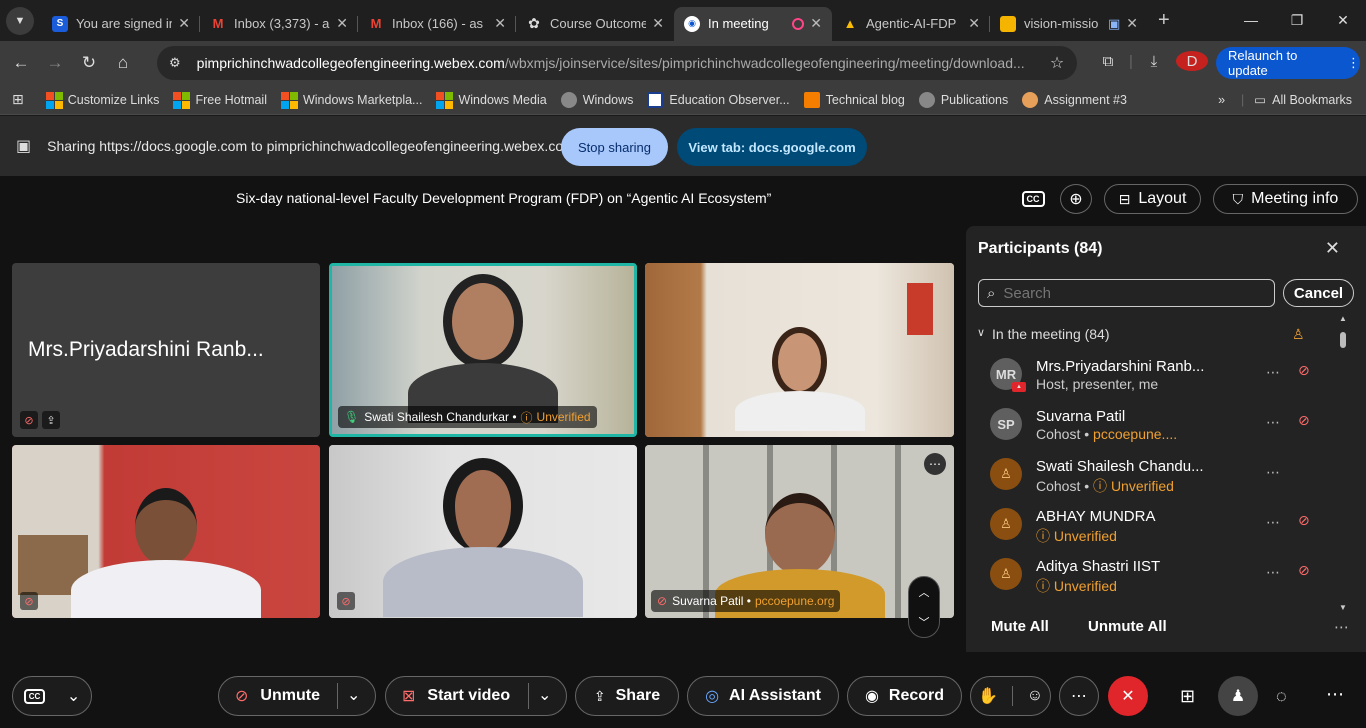  I want to click on reactions-group: ✋ ☺, so click(1010, 696).